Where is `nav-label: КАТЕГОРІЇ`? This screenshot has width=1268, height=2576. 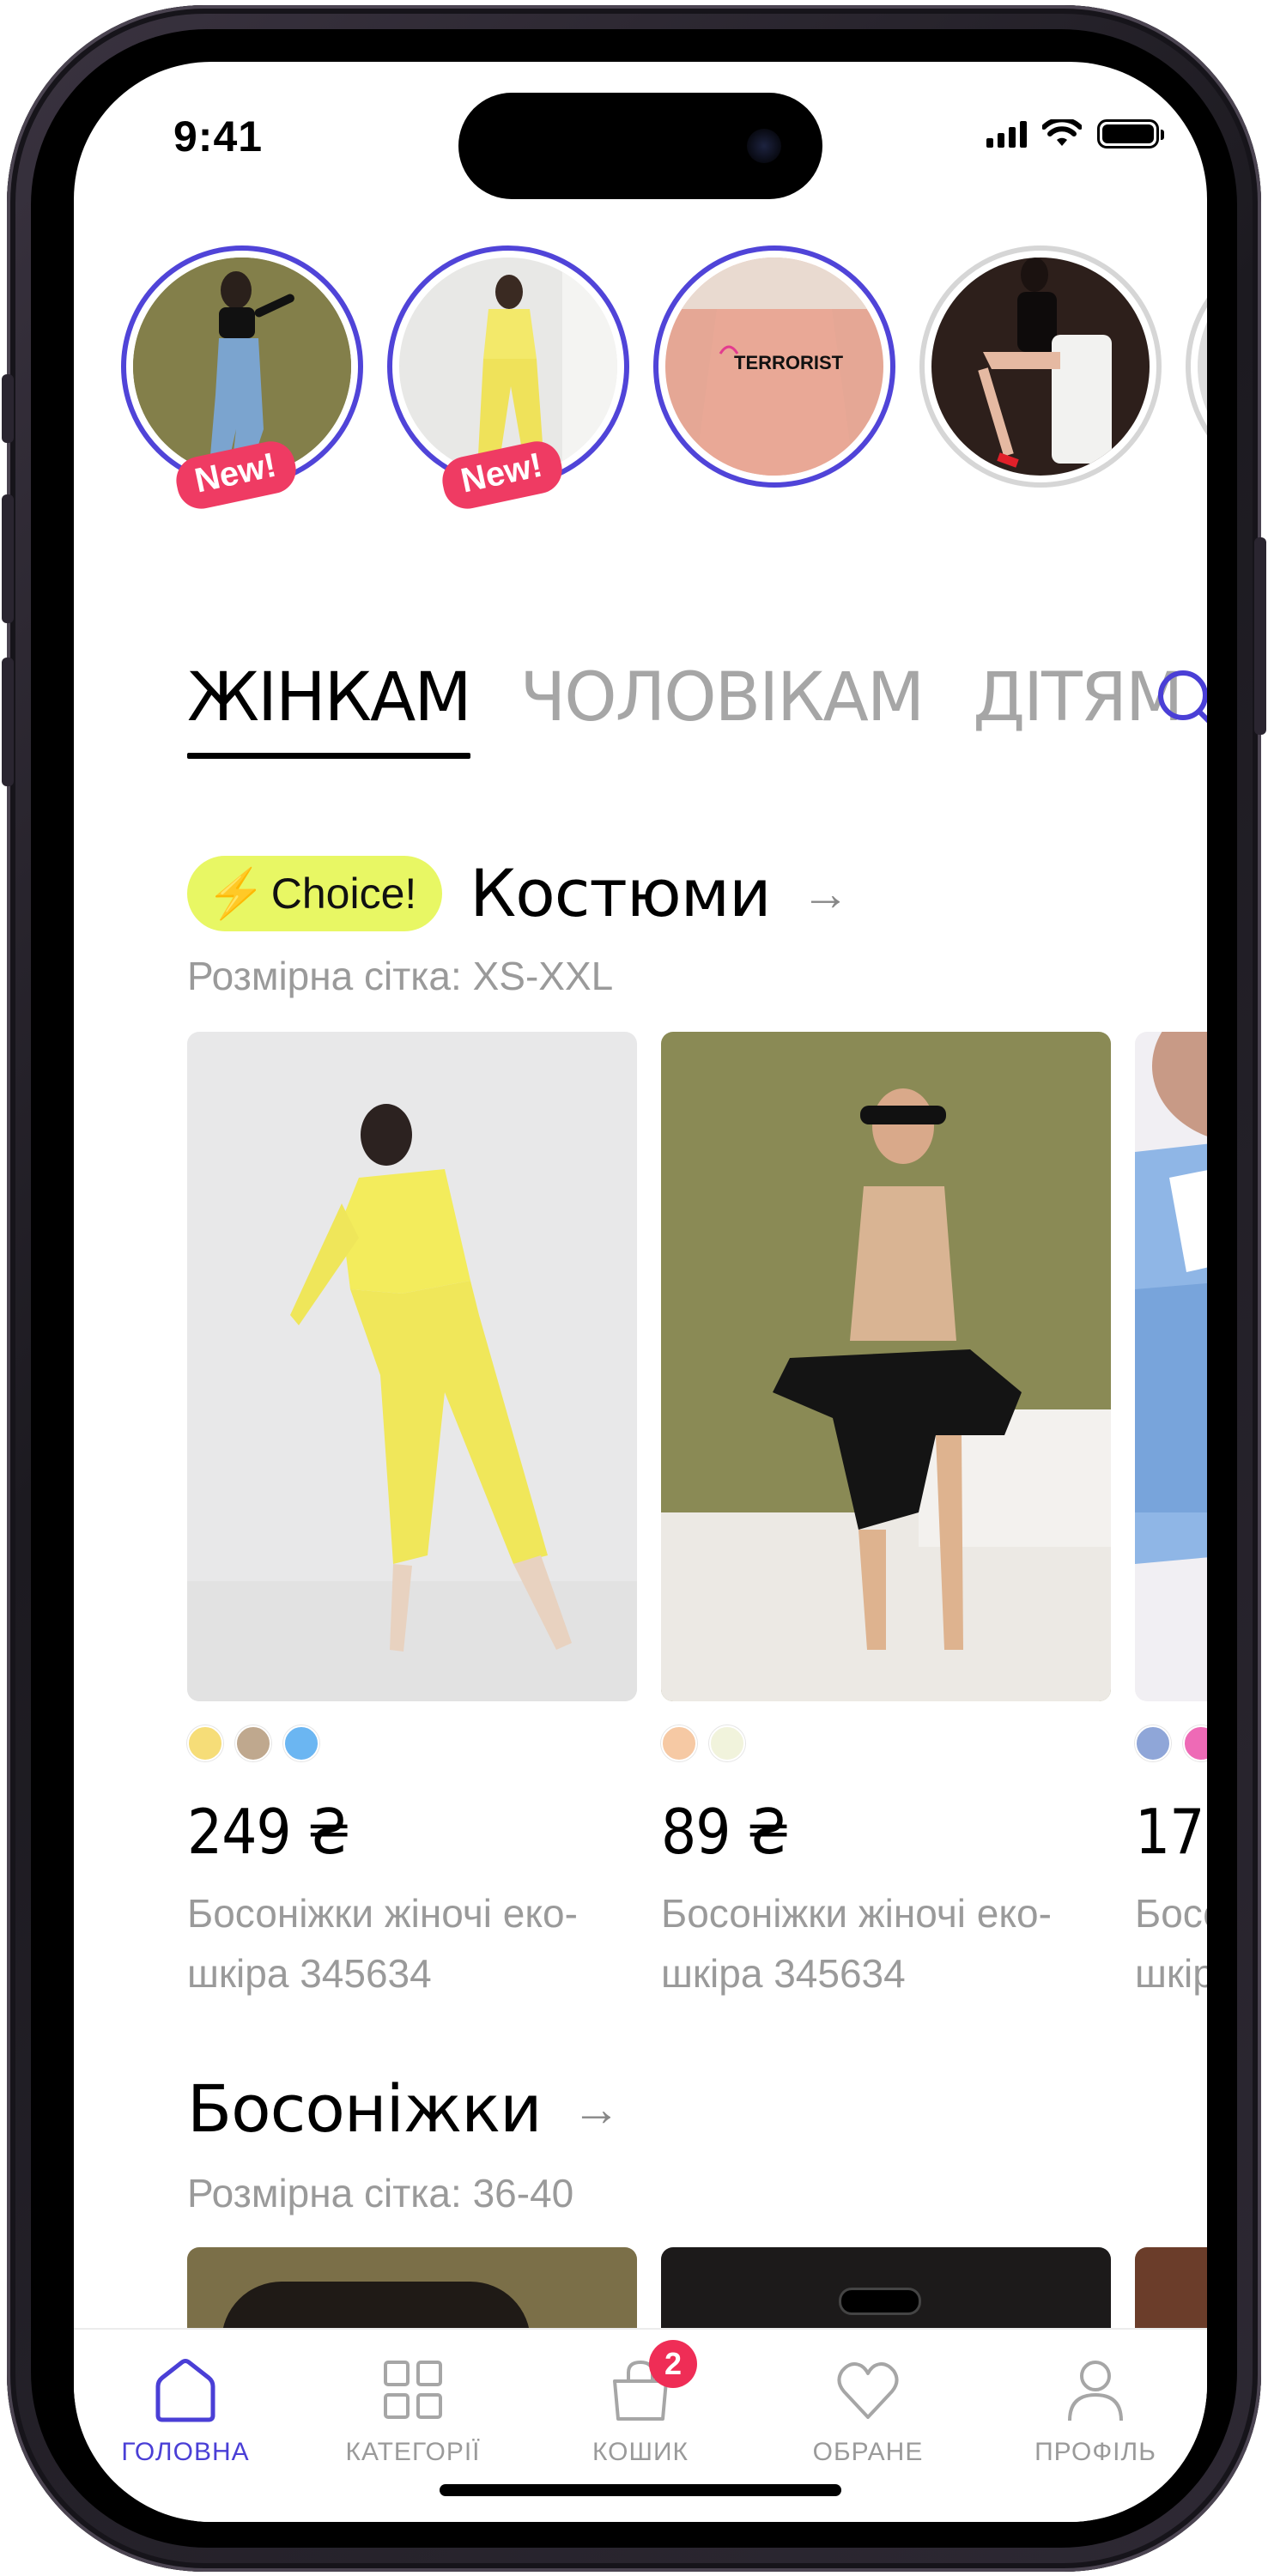
nav-label: КАТЕГОРІЇ is located at coordinates (413, 2452).